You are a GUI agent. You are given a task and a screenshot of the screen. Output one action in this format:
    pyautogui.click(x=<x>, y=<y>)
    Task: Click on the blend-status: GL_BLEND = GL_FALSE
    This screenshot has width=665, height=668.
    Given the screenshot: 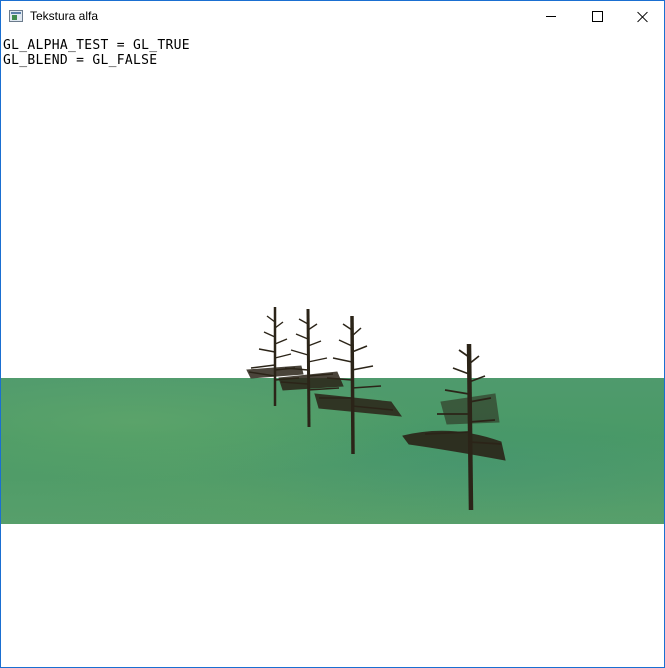 What is the action you would take?
    pyautogui.click(x=80, y=60)
    